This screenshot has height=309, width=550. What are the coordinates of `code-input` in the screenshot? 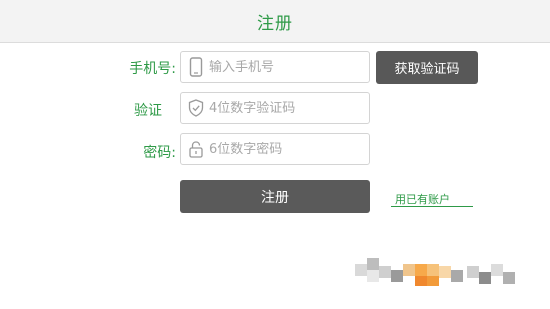 It's located at (284, 108).